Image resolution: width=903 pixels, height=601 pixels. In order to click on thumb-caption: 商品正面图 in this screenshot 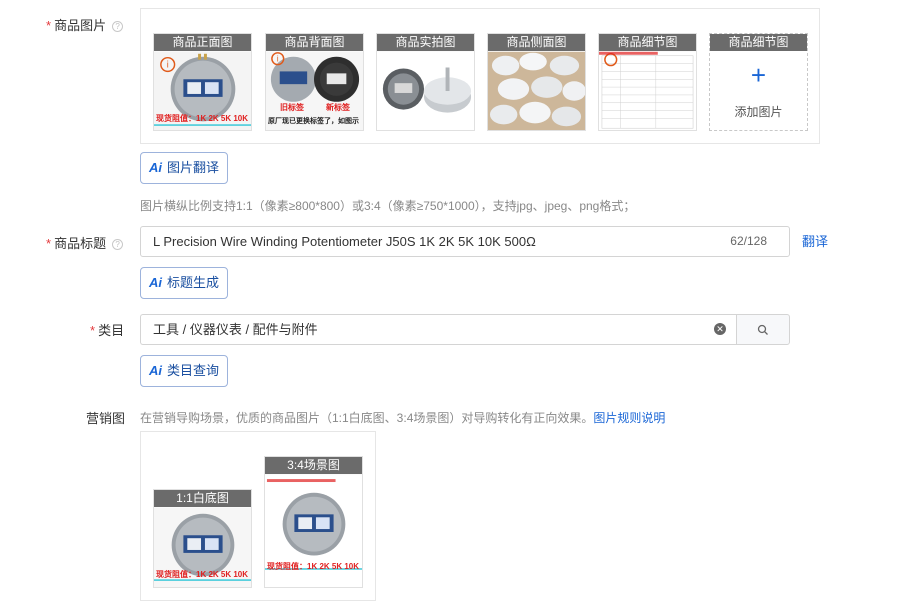, I will do `click(202, 42)`.